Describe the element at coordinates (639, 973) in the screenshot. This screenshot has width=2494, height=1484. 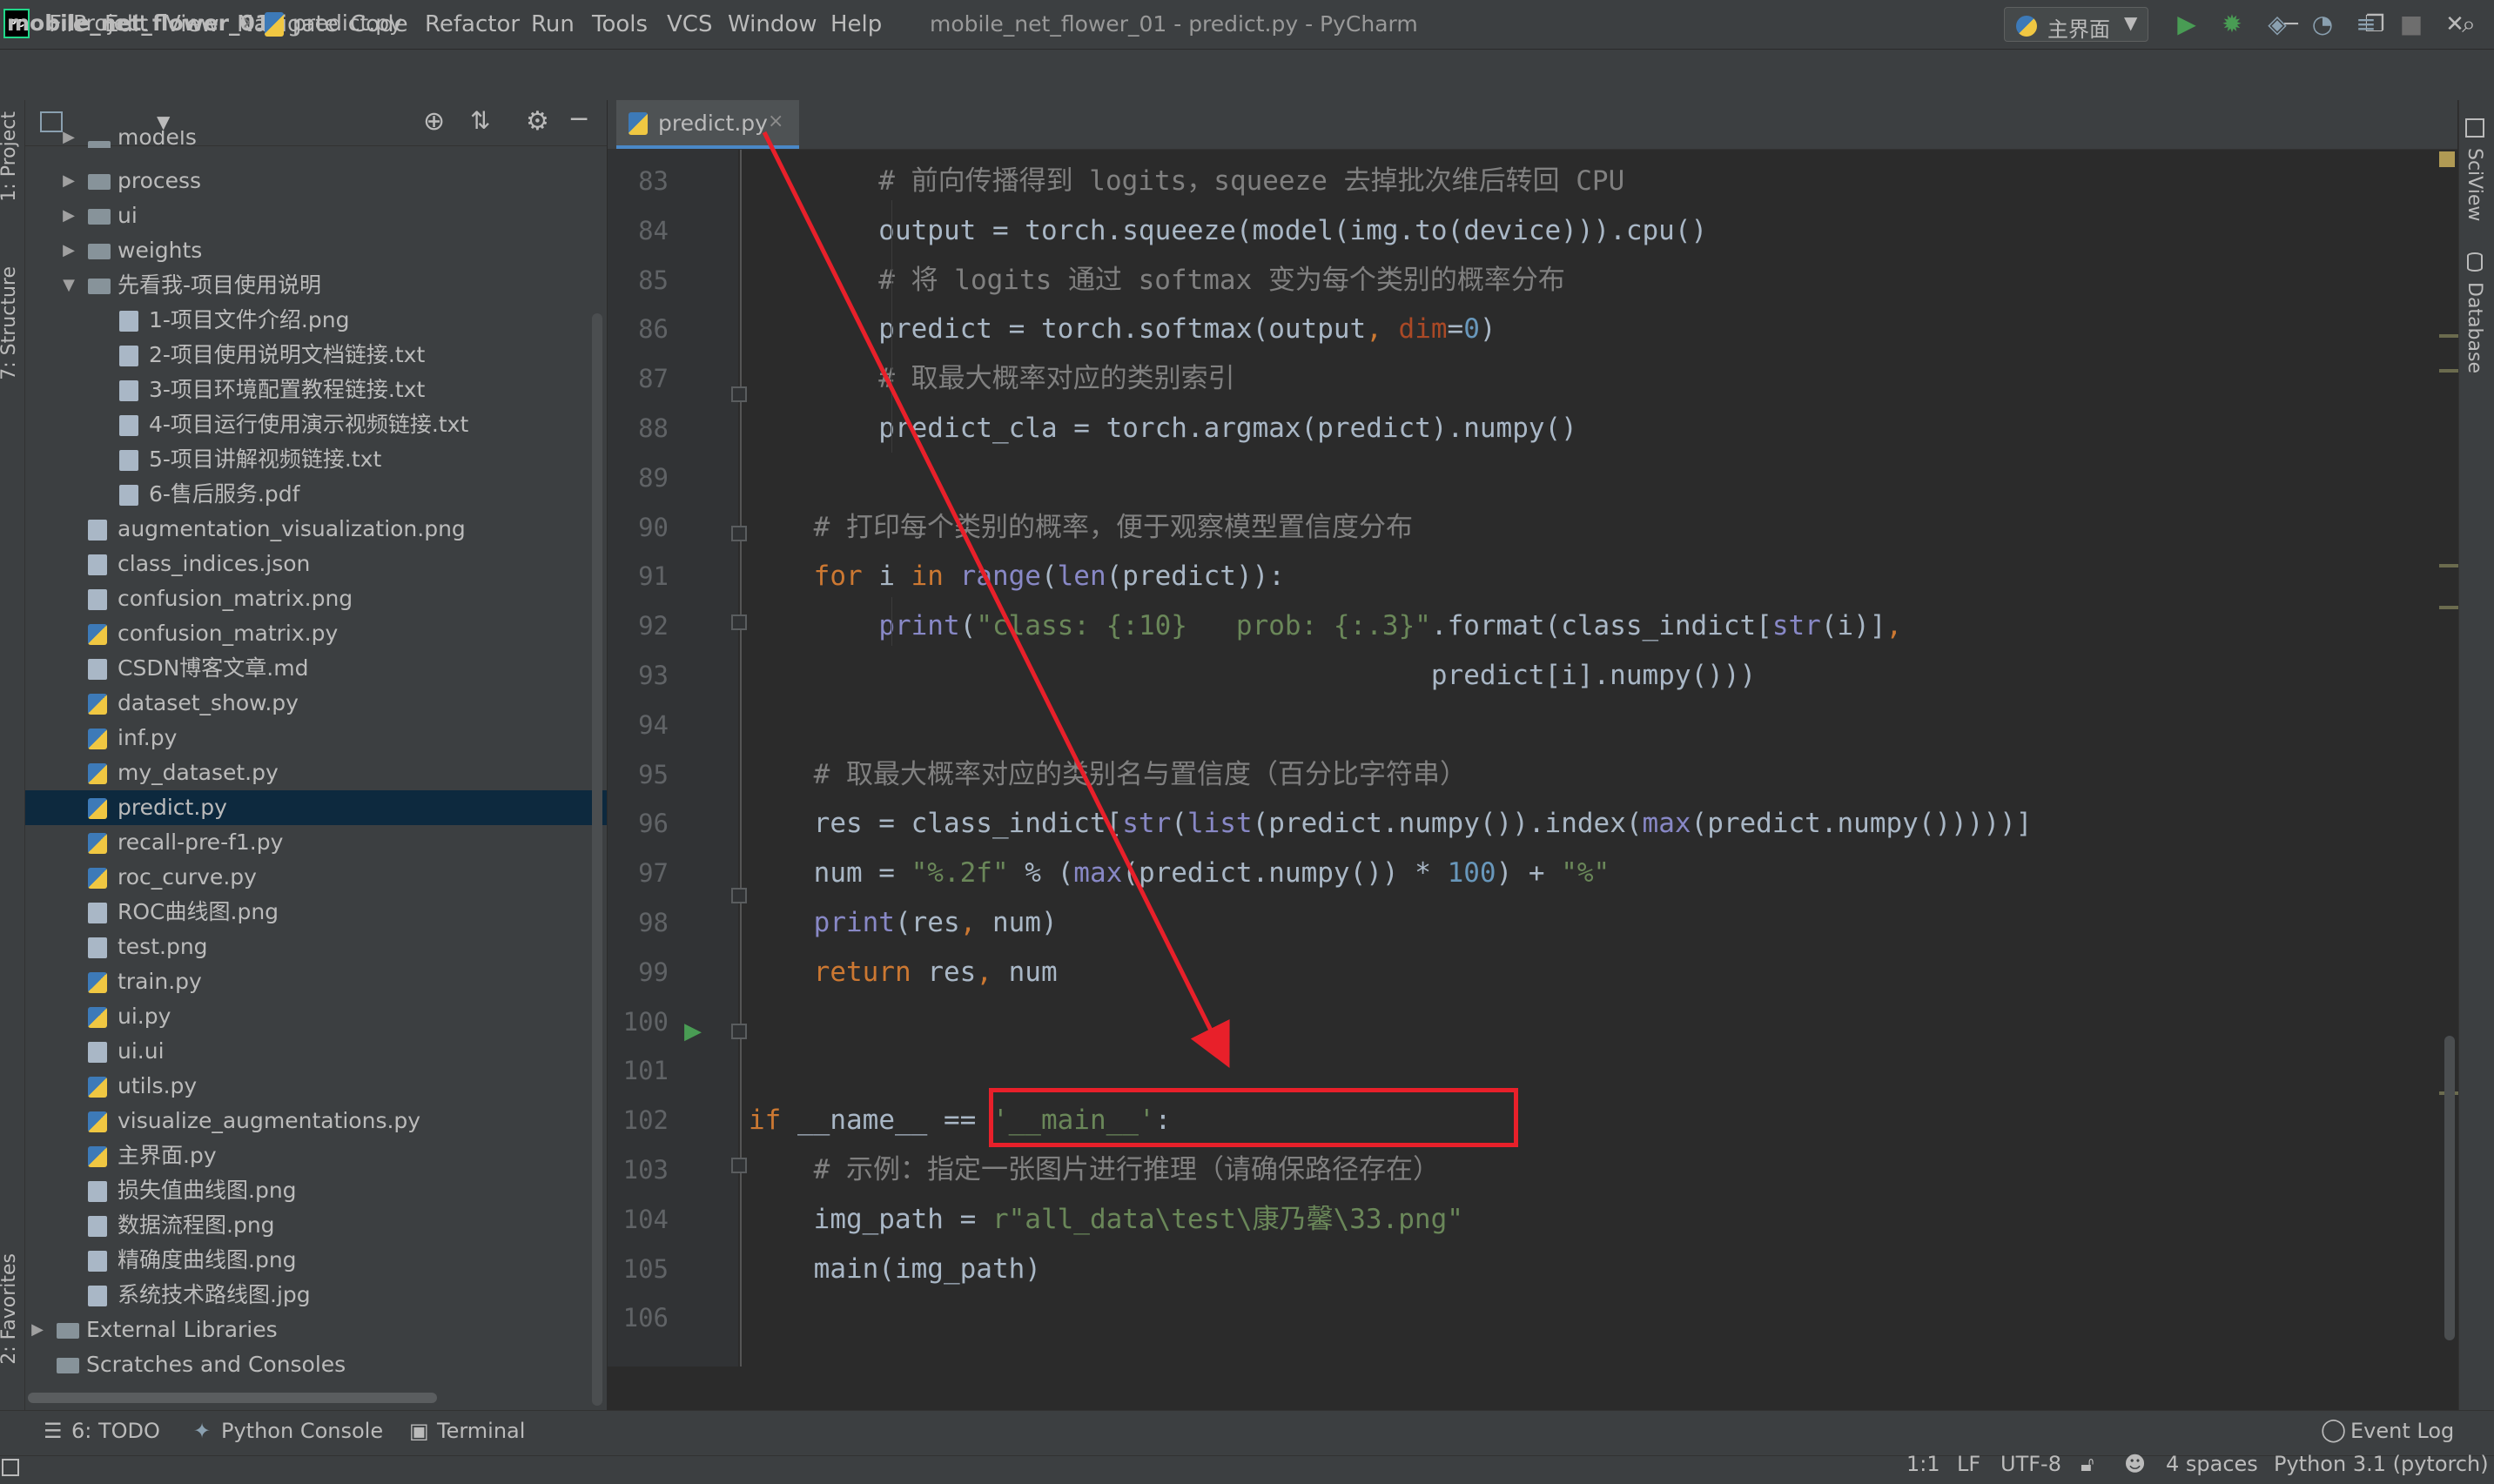
I see `line-number: 99` at that location.